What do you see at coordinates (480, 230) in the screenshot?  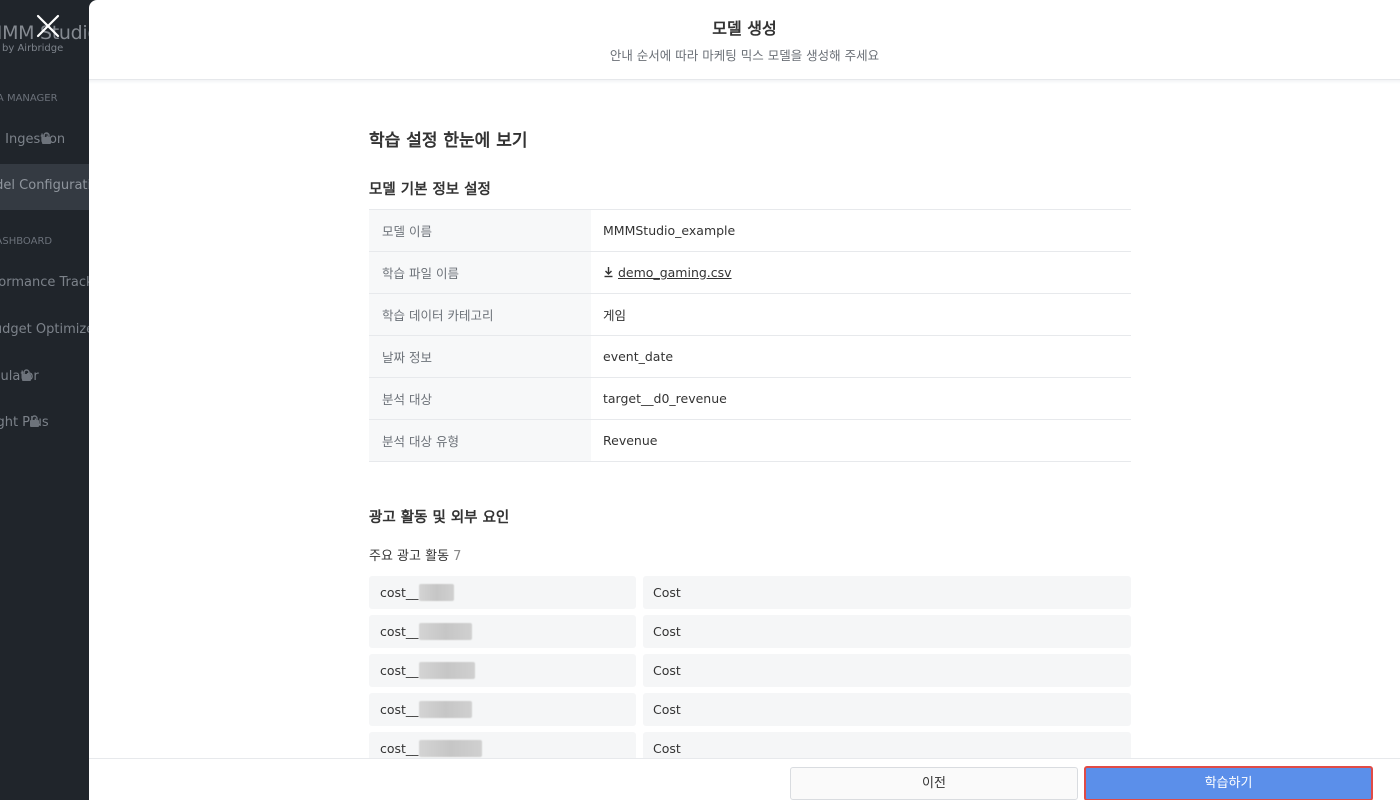 I see `row-key: 모델 이름` at bounding box center [480, 230].